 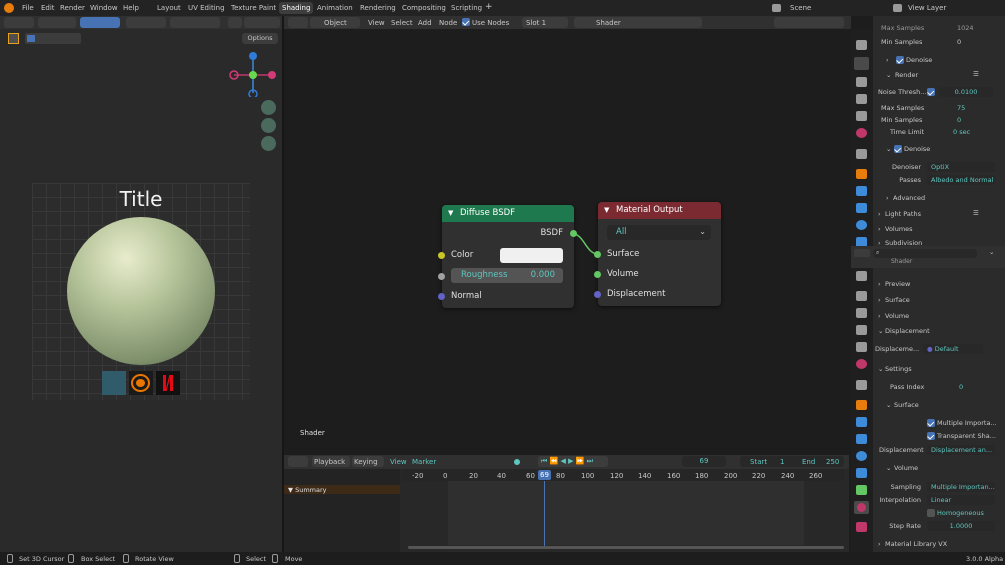 What do you see at coordinates (260, 38) in the screenshot?
I see `options-button: Options` at bounding box center [260, 38].